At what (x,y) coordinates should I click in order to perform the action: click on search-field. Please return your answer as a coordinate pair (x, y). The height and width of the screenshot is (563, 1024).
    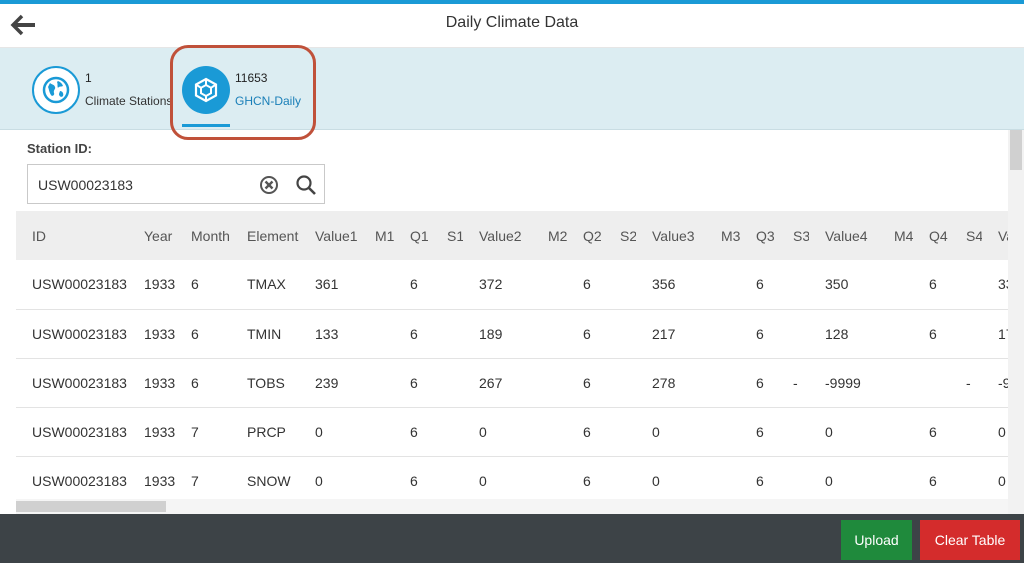
    Looking at the image, I should click on (176, 184).